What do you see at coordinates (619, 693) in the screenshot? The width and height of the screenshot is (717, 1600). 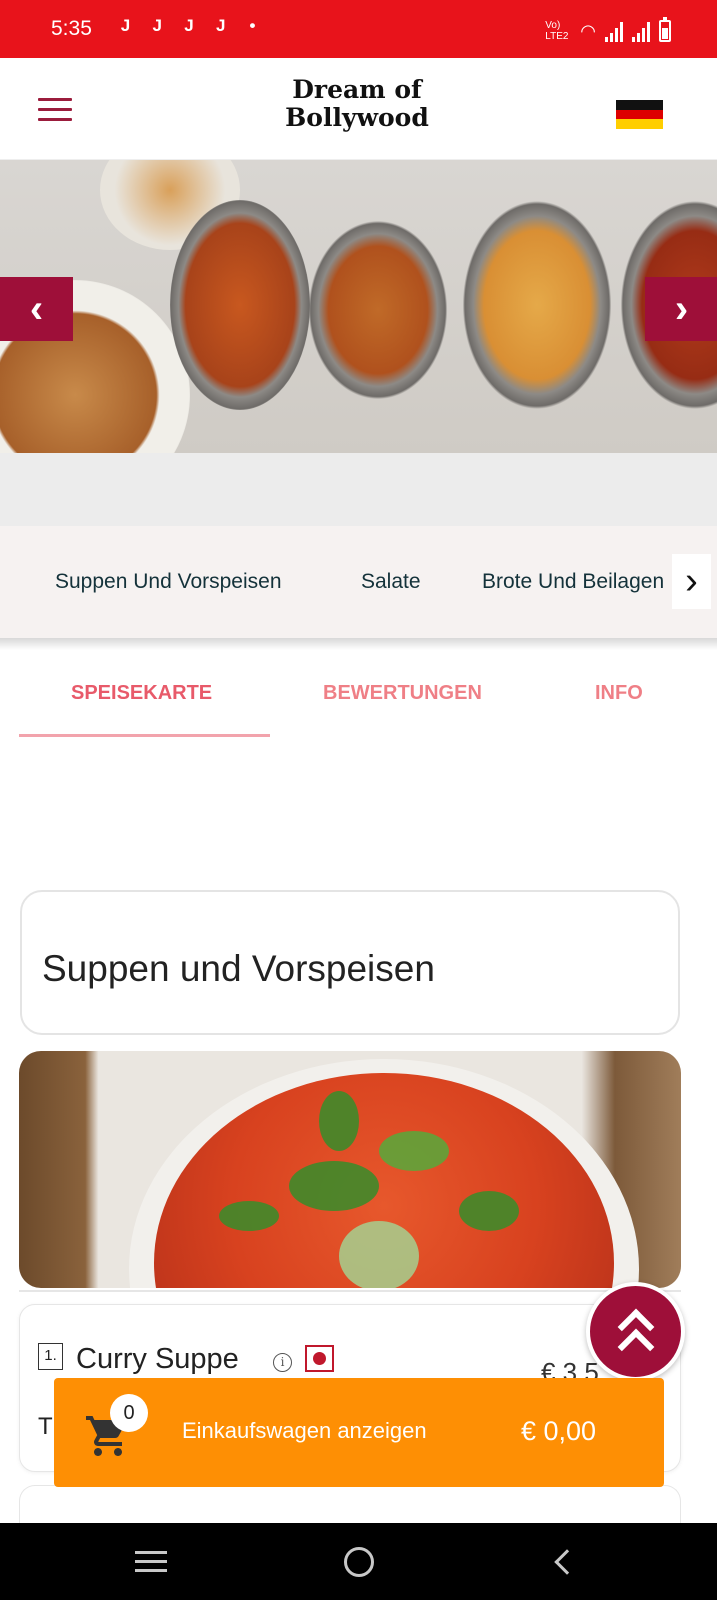 I see `tab-info: INFO` at bounding box center [619, 693].